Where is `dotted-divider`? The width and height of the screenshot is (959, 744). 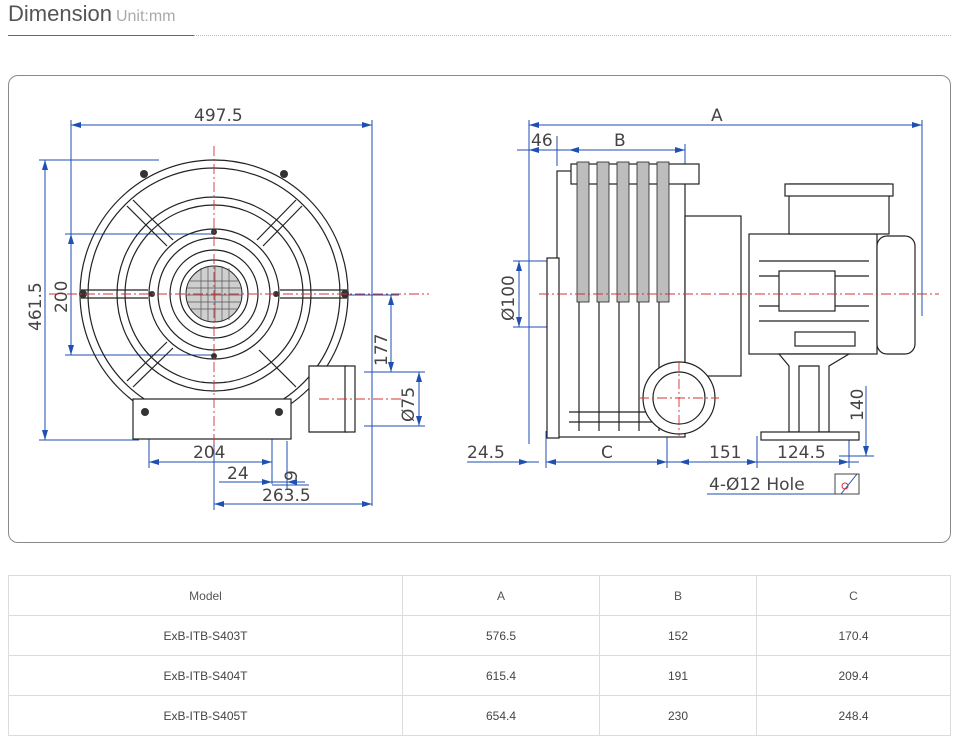
dotted-divider is located at coordinates (572, 35).